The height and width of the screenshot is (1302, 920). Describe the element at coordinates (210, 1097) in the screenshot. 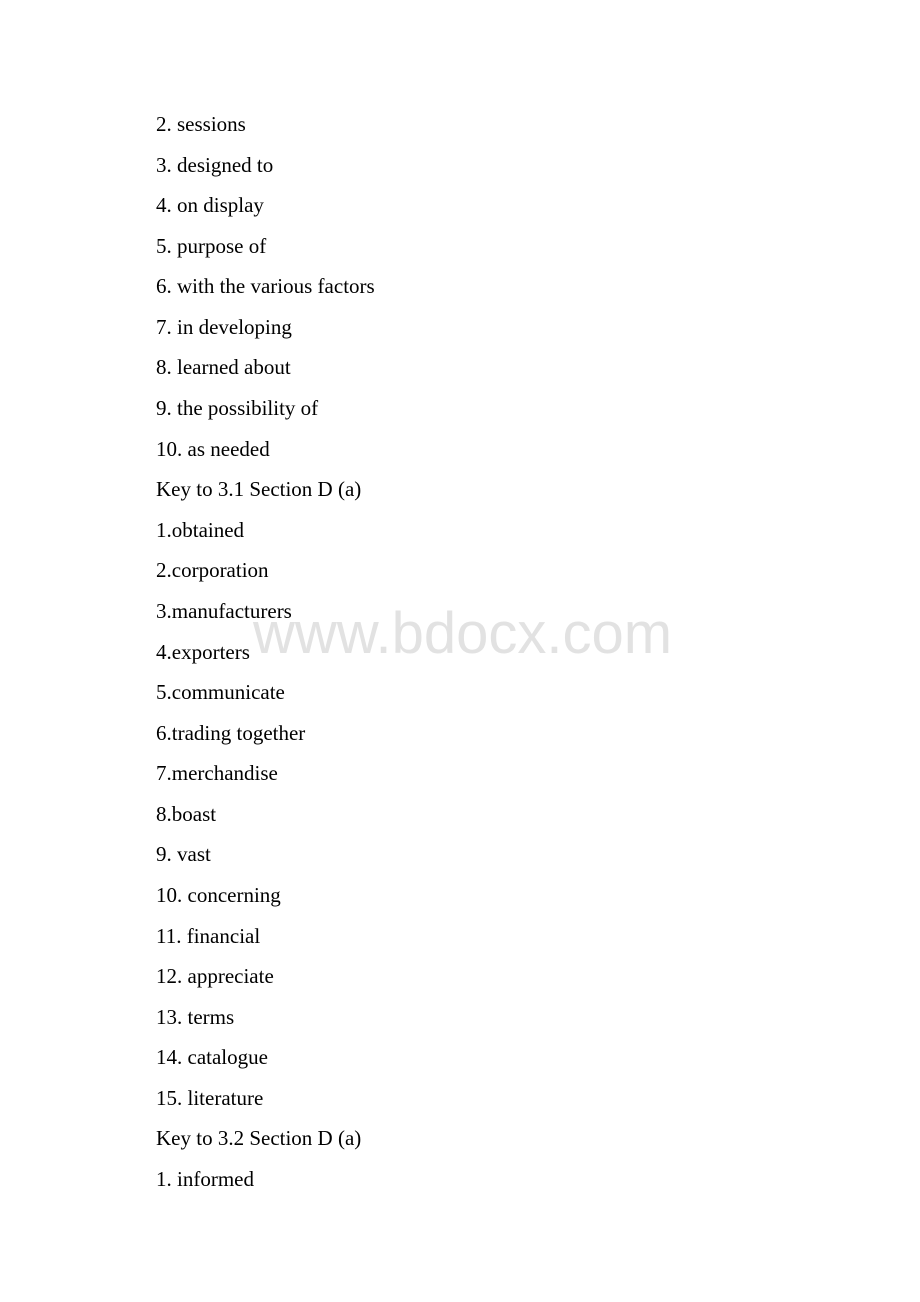

I see `list-item: 15. literature` at that location.